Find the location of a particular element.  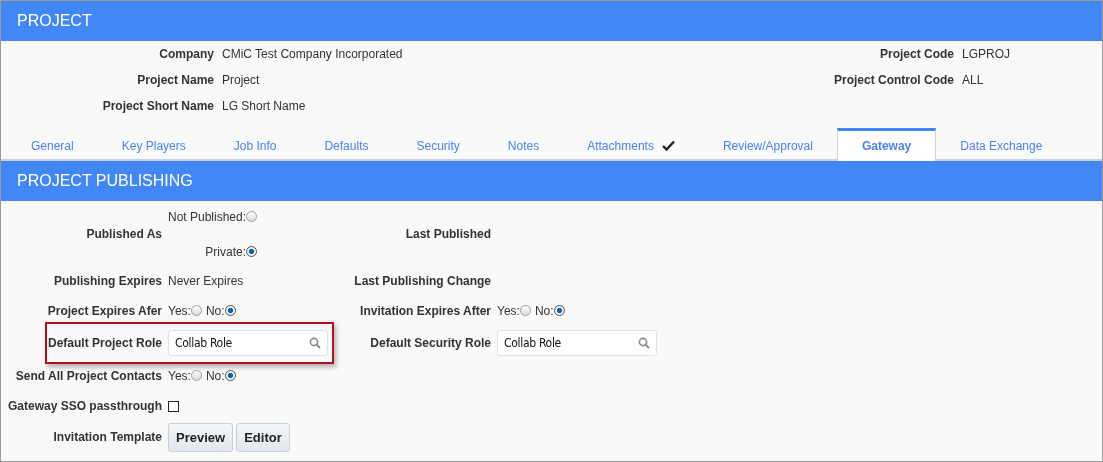

field-label: Last Publishing Change is located at coordinates (422, 281).